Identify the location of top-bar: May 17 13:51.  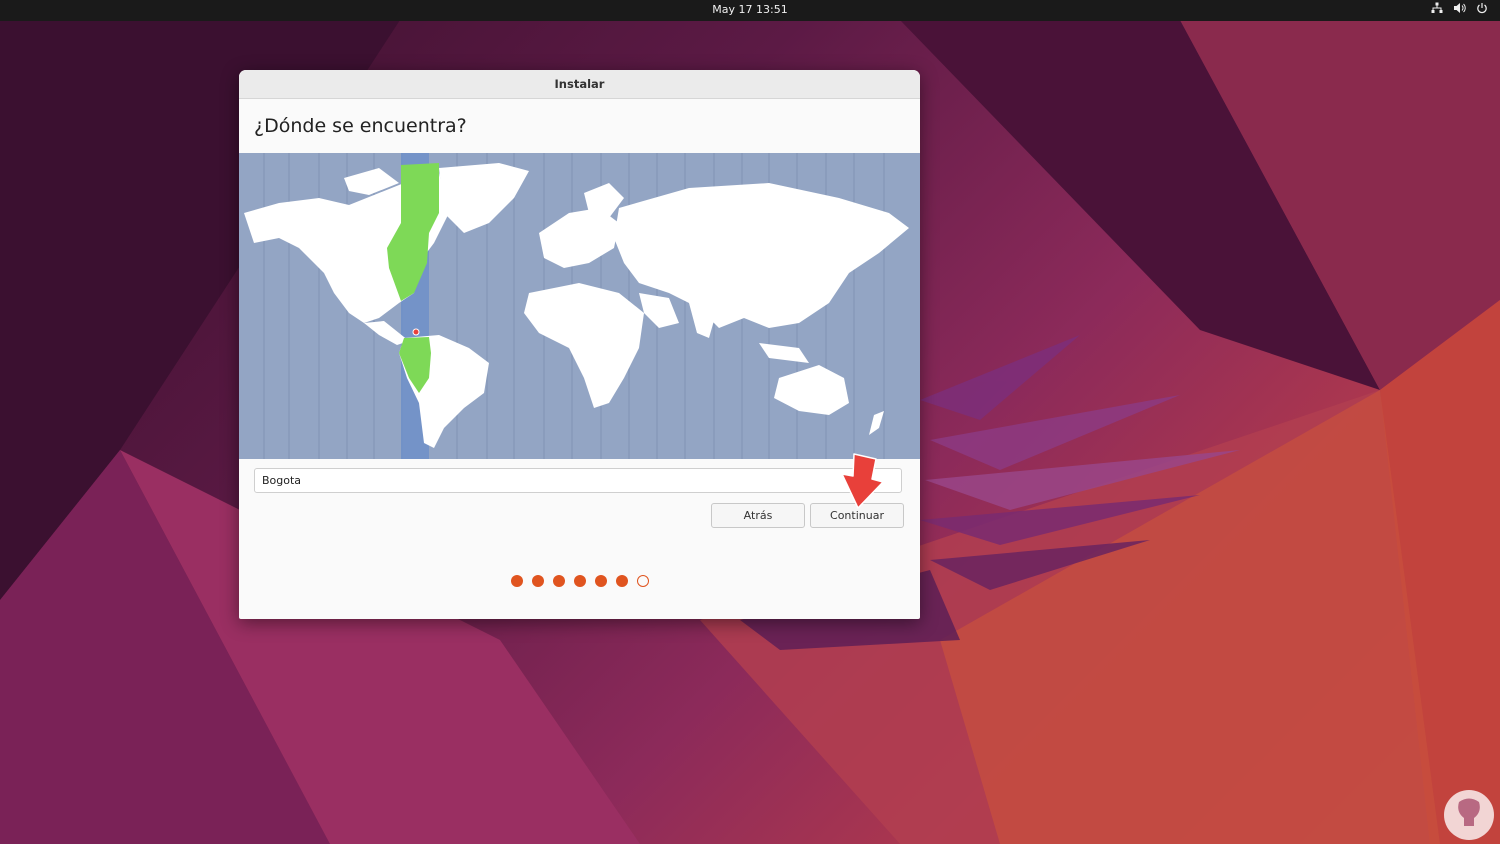
(750, 10).